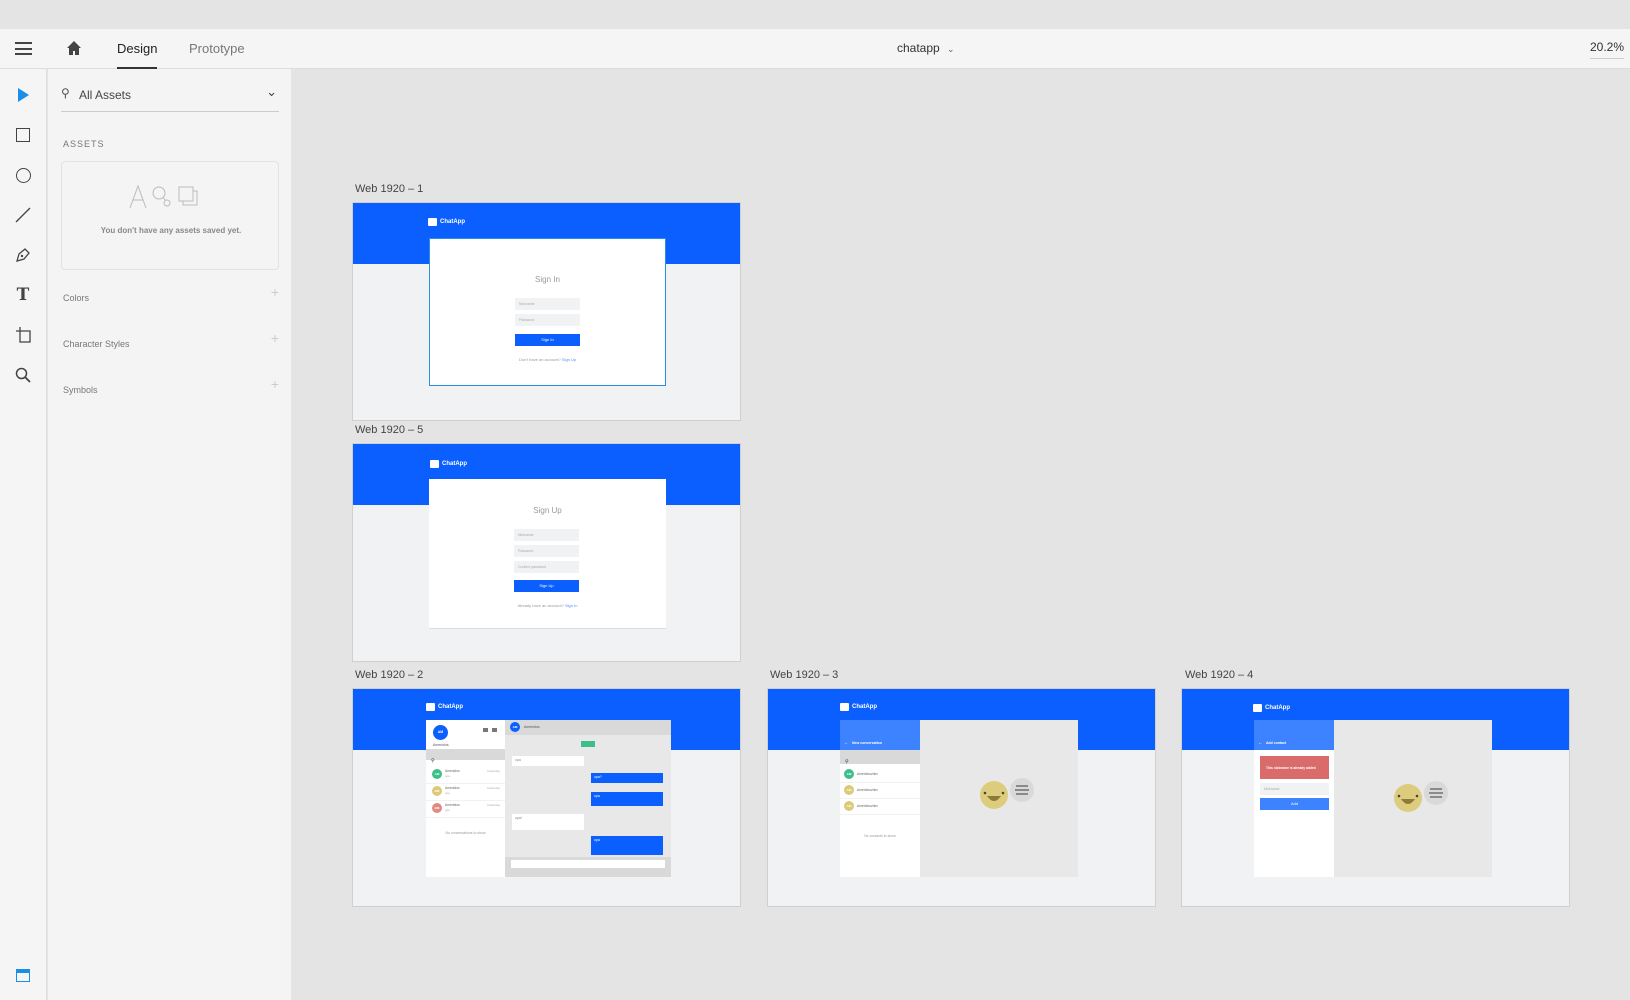 Image resolution: width=1630 pixels, height=1000 pixels. I want to click on empty-assets-box: You don't have any assets saved yet., so click(170, 215).